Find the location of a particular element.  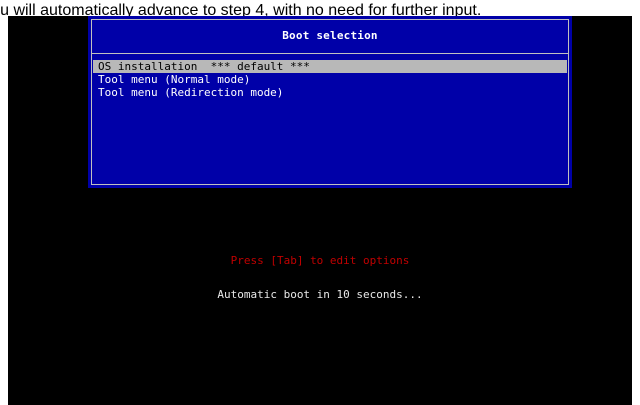

boot-selection-header: Boot selection is located at coordinates (330, 37).